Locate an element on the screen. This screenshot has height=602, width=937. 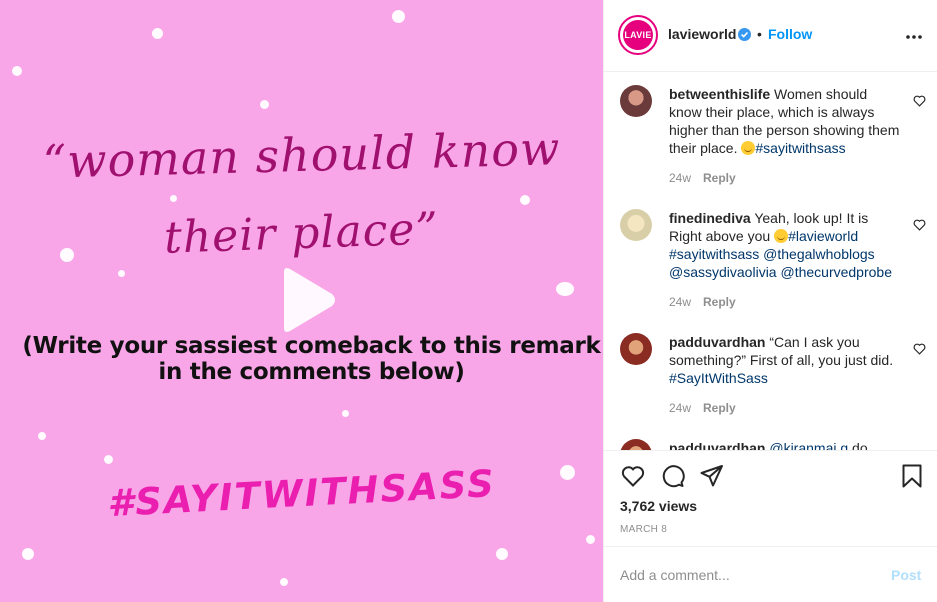
hashtag-link: #lavieworld is located at coordinates (823, 236).